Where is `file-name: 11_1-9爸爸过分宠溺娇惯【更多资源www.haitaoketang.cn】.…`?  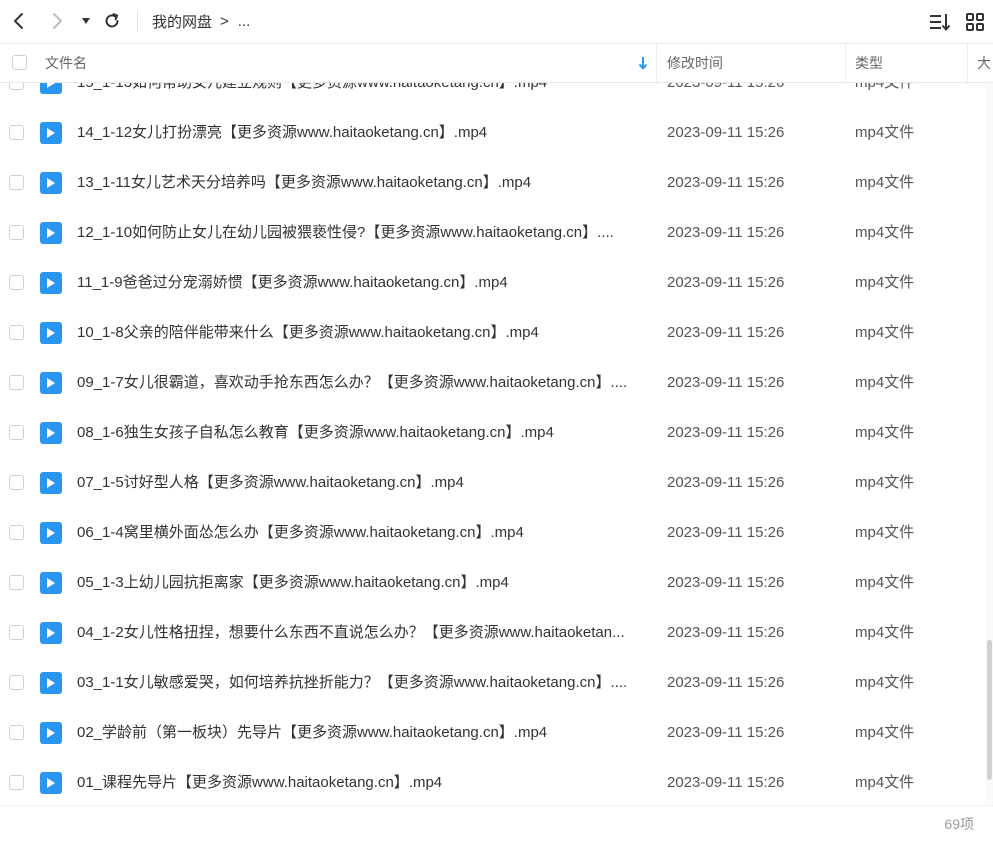 file-name: 11_1-9爸爸过分宠溺娇惯【更多资源www.haitaoketang.cn】.… is located at coordinates (362, 283).